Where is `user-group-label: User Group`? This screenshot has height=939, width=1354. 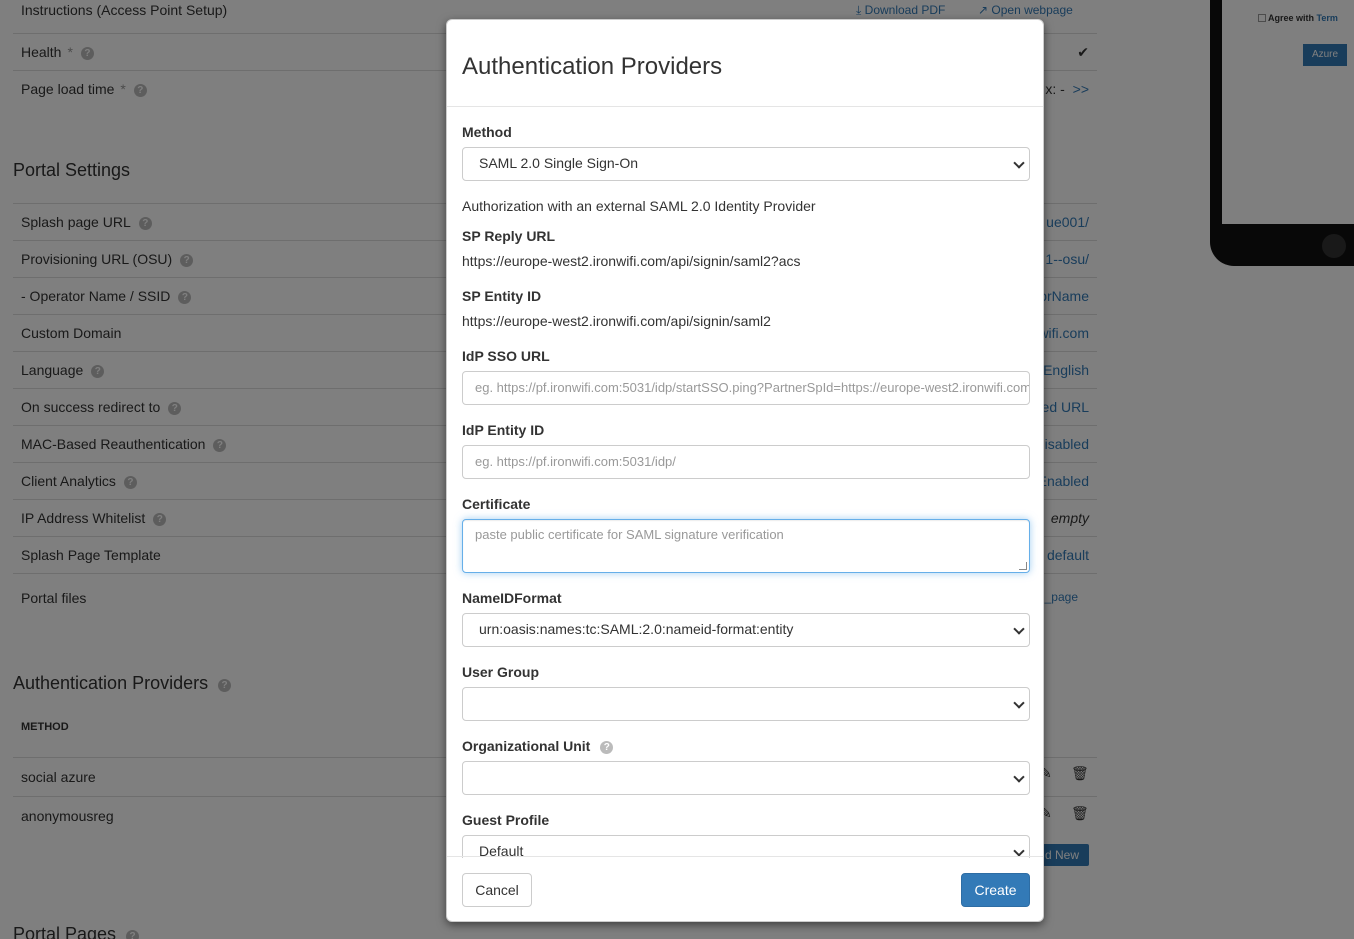
user-group-label: User Group is located at coordinates (501, 672).